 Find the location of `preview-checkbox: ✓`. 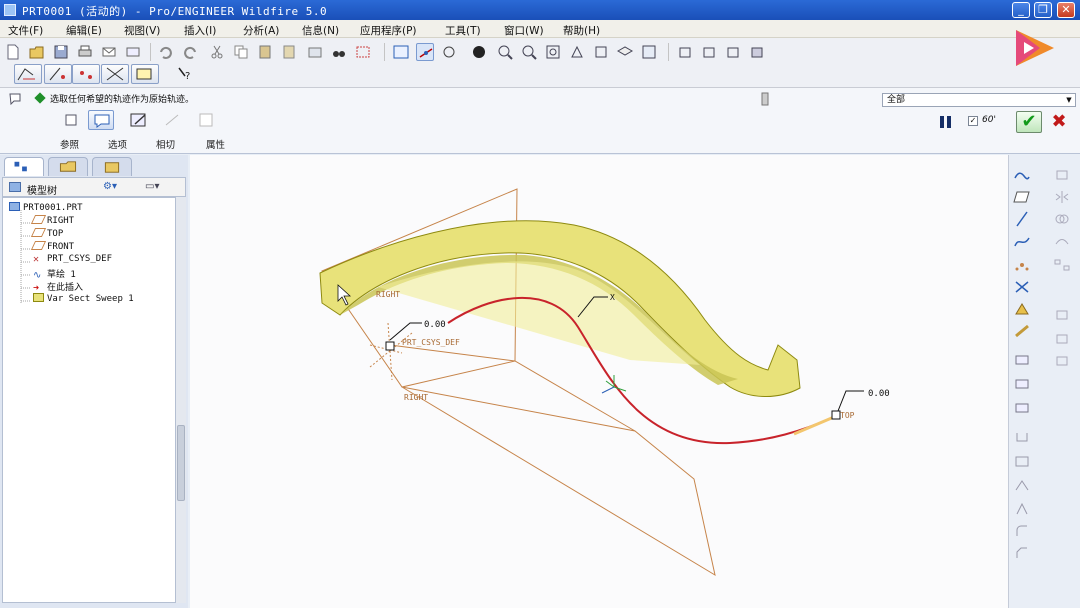

preview-checkbox: ✓ is located at coordinates (973, 121).